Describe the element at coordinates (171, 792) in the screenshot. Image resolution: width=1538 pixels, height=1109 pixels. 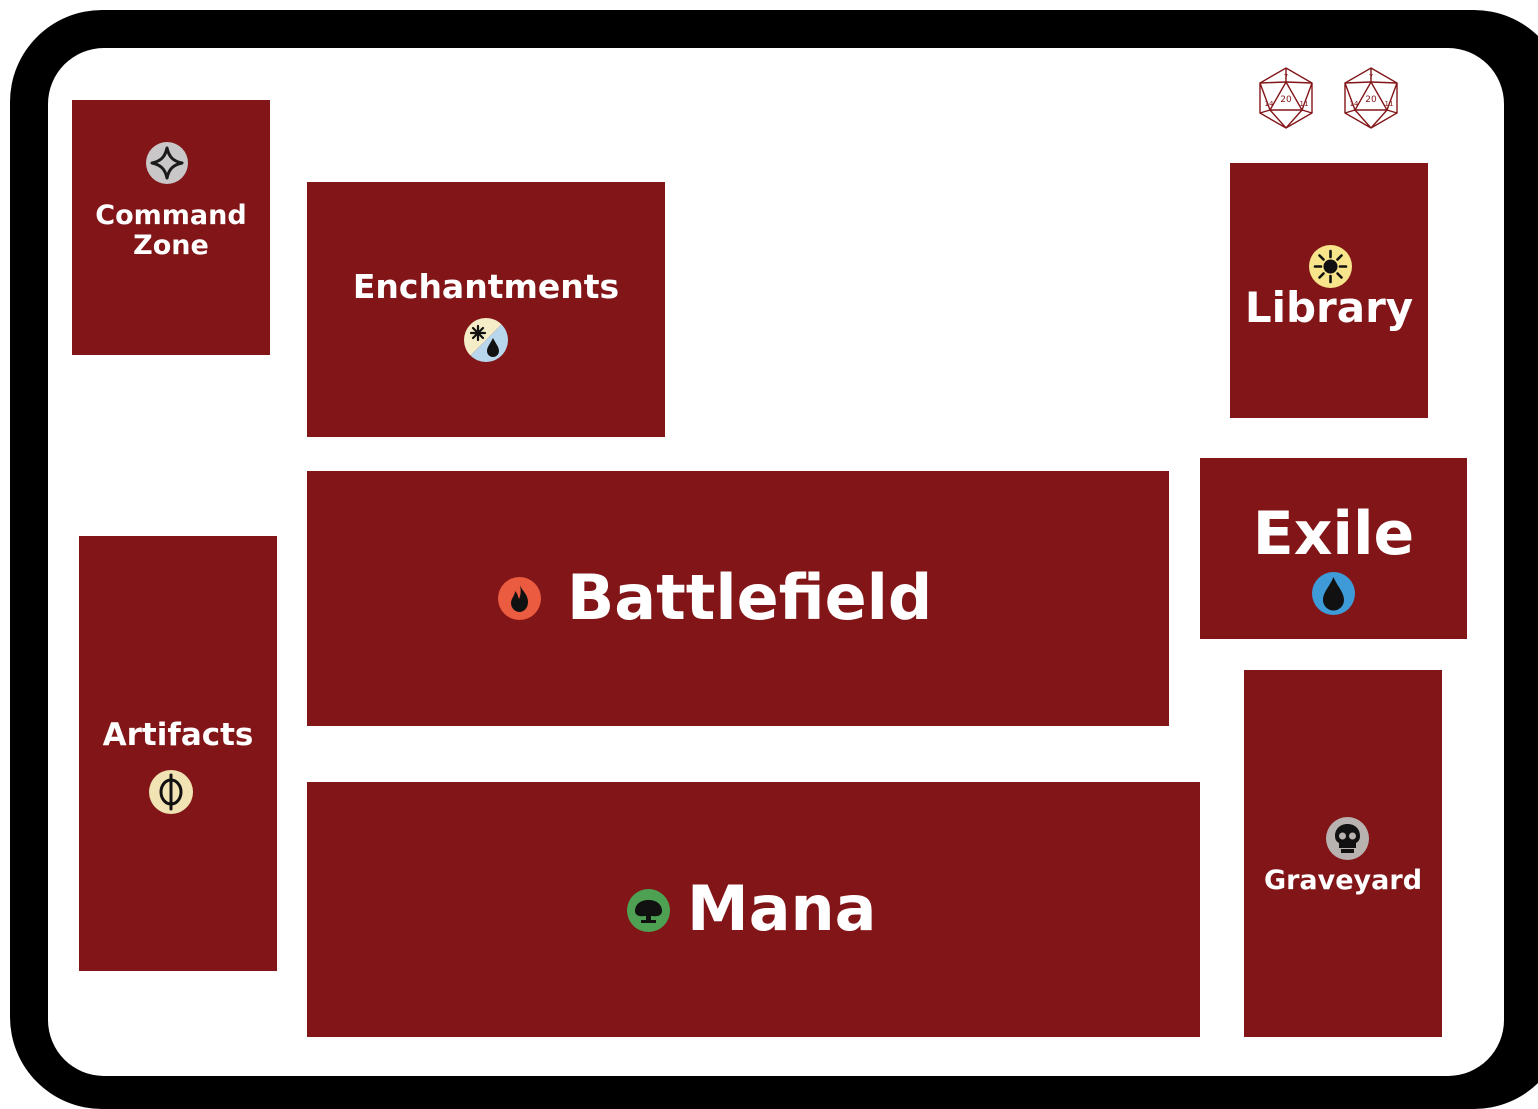
I see `phyrexian-mana-icon` at that location.